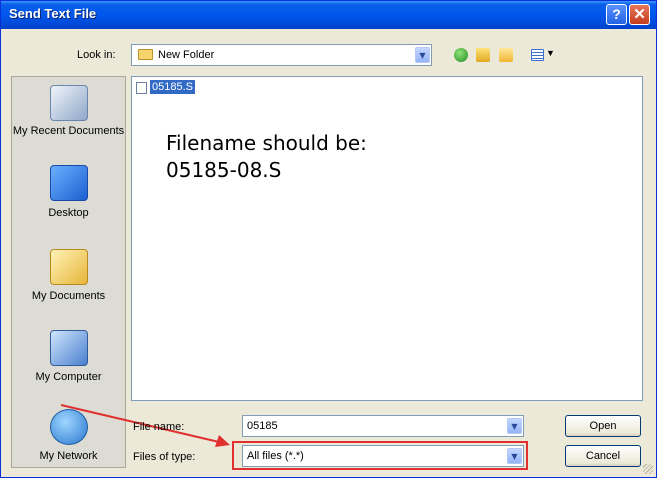 Image resolution: width=657 pixels, height=479 pixels. Describe the element at coordinates (145, 54) in the screenshot. I see `folder-icon` at that location.